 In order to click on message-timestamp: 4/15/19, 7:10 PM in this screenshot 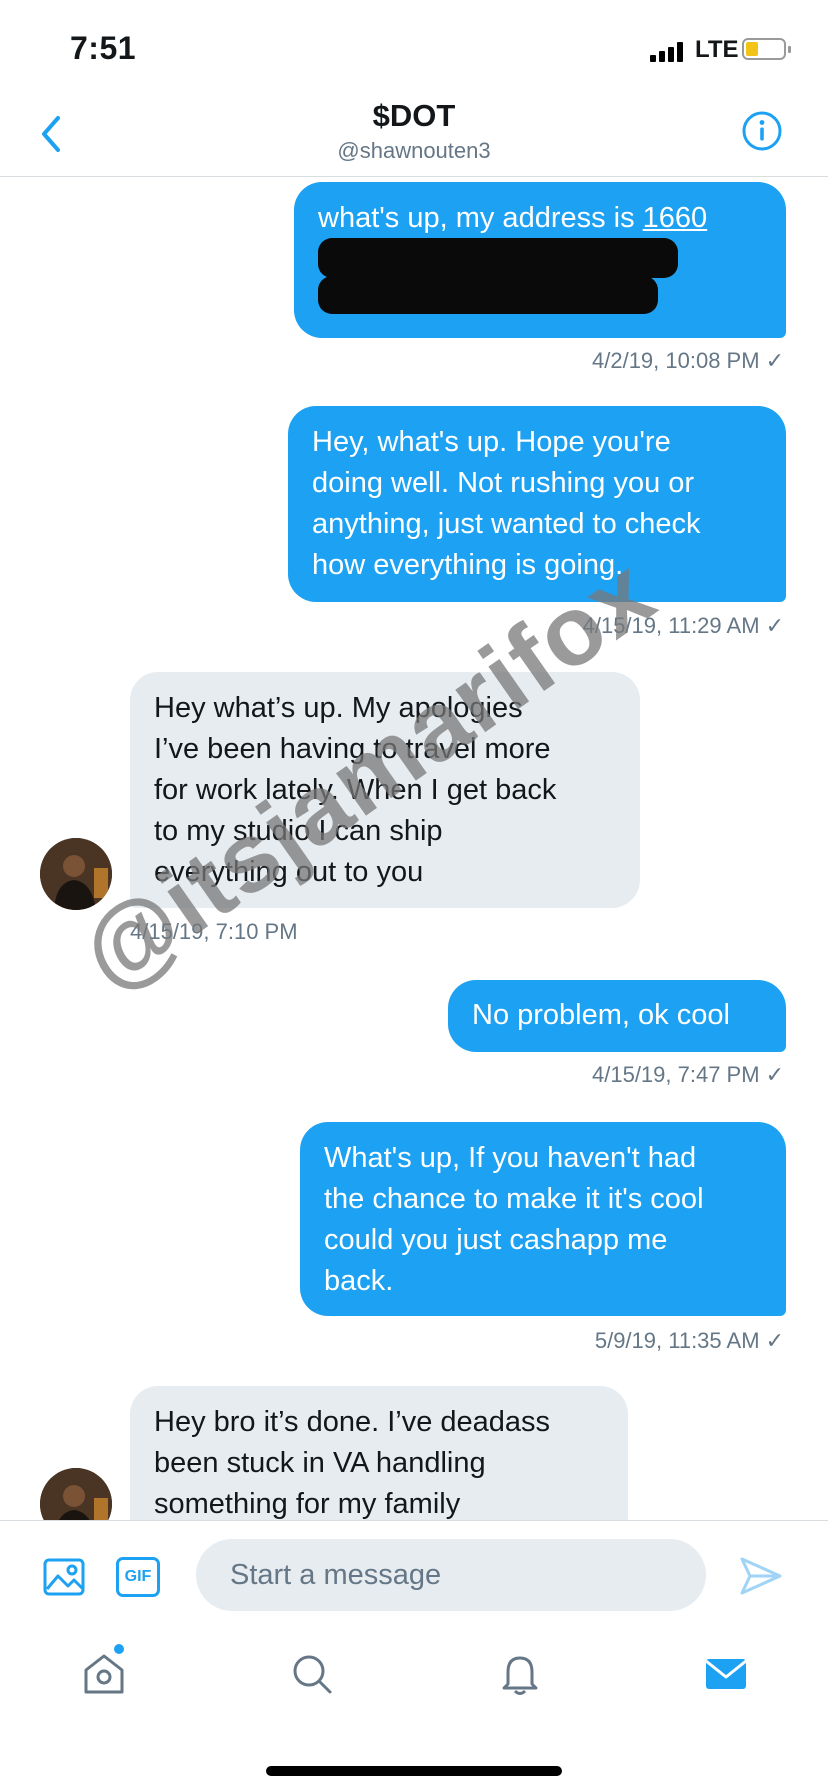, I will do `click(214, 931)`.